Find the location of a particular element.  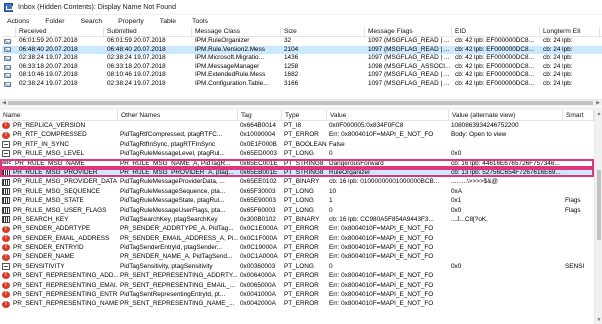

property-cell: 0x0065000A is located at coordinates (258, 285).